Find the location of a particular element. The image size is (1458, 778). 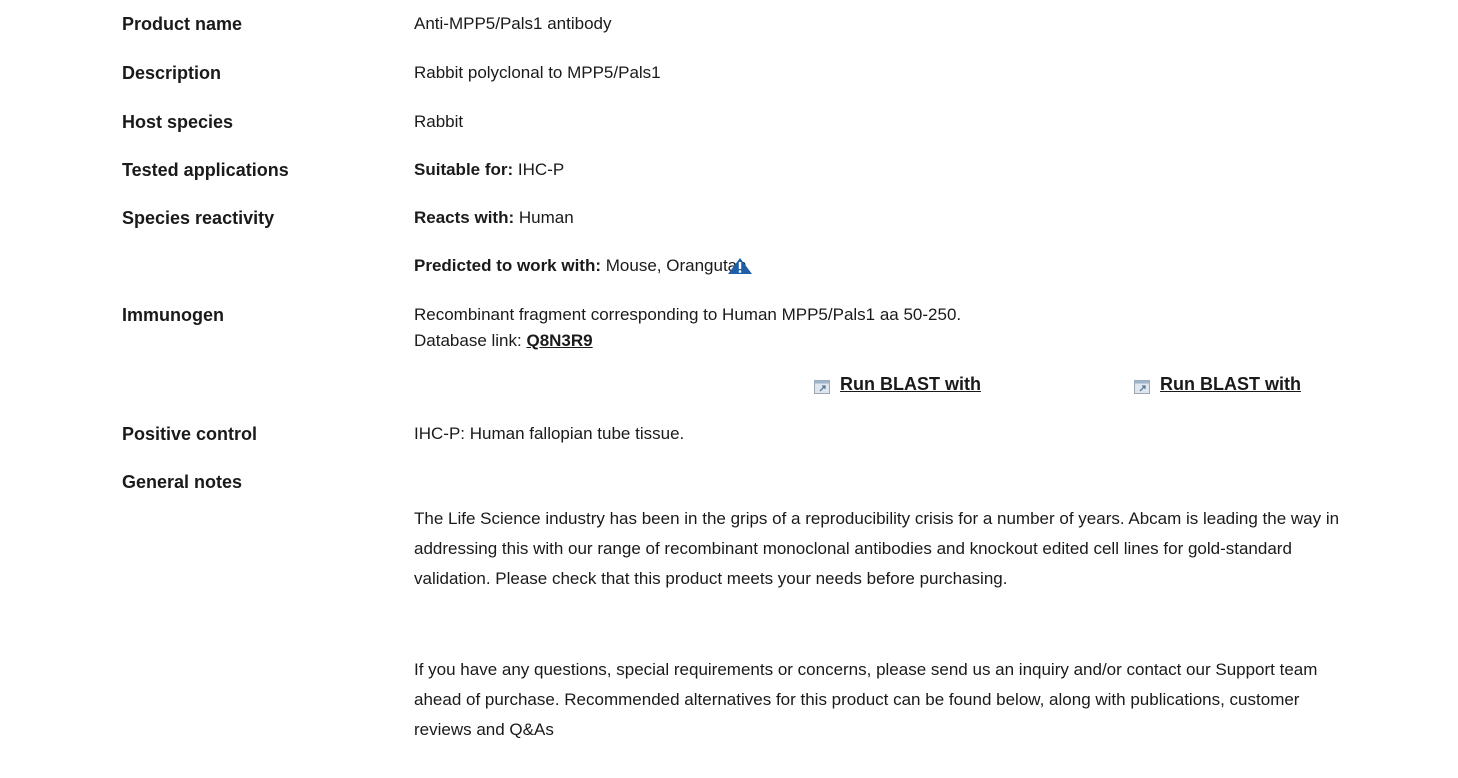

database-link-line: Database link: Q8N3R9 is located at coordinates (503, 341).